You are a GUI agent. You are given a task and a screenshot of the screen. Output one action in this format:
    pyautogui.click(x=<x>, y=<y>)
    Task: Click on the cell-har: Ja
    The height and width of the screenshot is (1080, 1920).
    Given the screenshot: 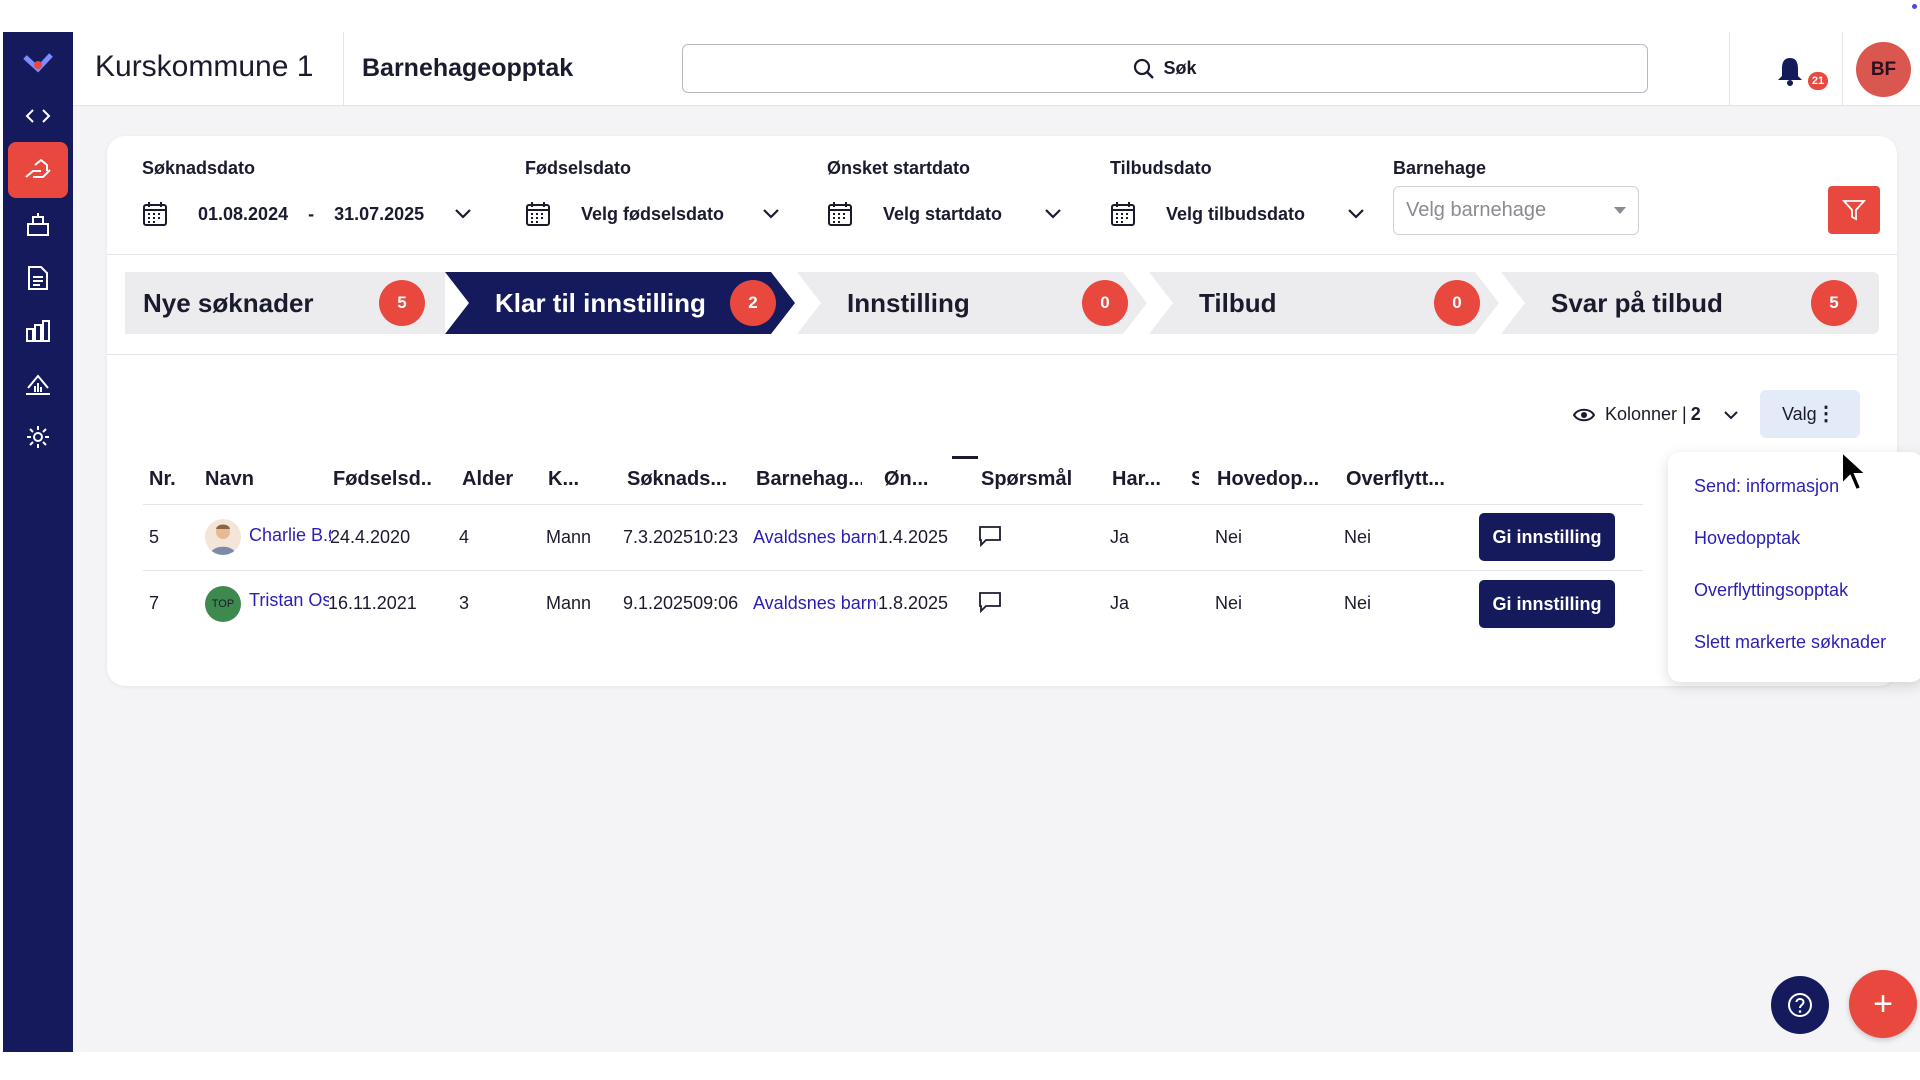 What is the action you would take?
    pyautogui.click(x=1120, y=603)
    